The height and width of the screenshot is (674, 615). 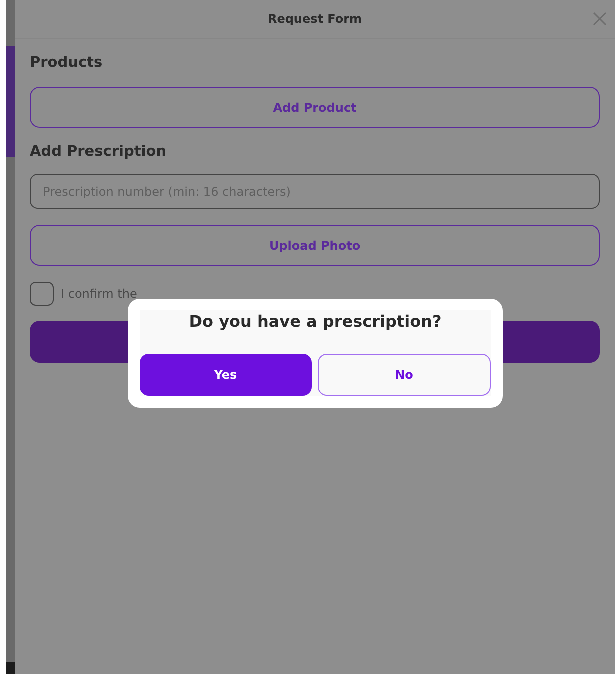 What do you see at coordinates (315, 321) in the screenshot?
I see `dialog-question: Do you have a prescription?` at bounding box center [315, 321].